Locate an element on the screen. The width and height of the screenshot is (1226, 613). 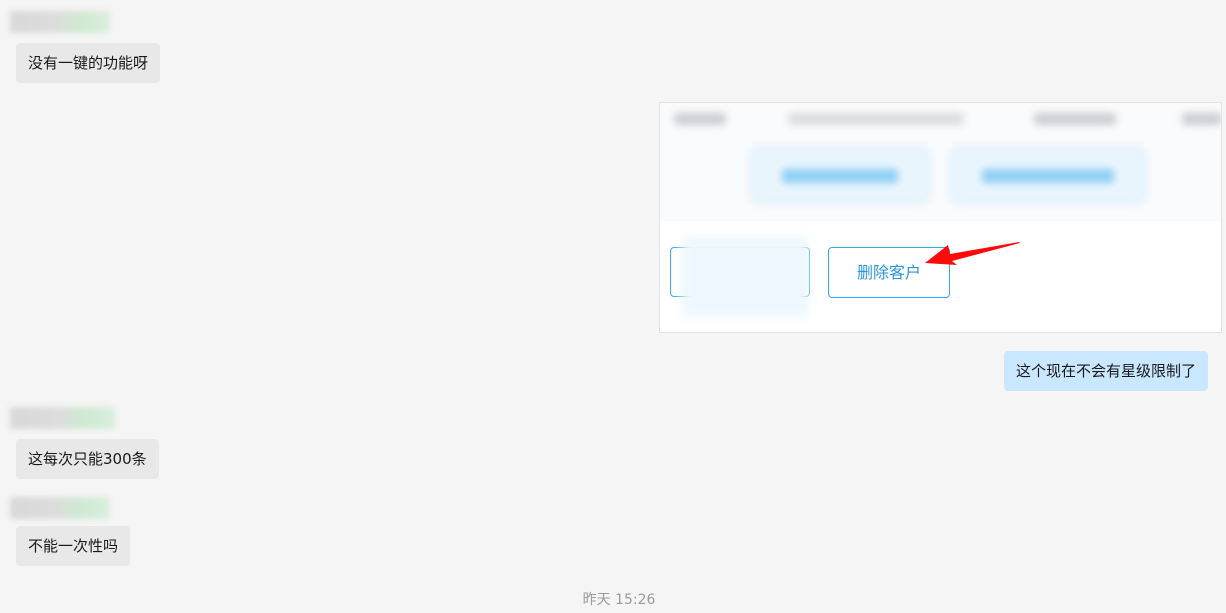
blur-mask is located at coordinates (745, 277).